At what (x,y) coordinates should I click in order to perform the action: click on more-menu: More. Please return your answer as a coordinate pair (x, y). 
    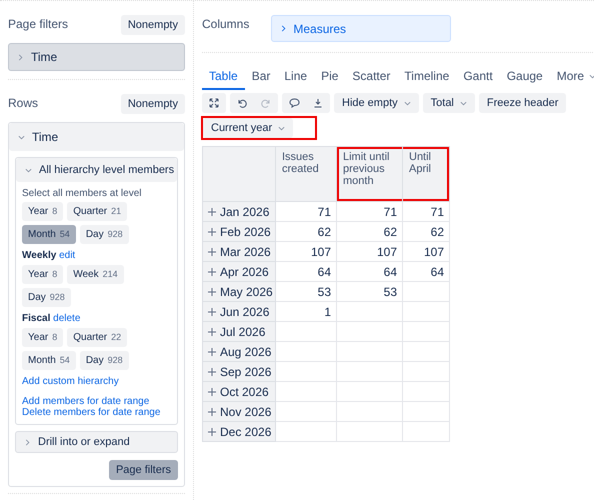
    Looking at the image, I should click on (572, 76).